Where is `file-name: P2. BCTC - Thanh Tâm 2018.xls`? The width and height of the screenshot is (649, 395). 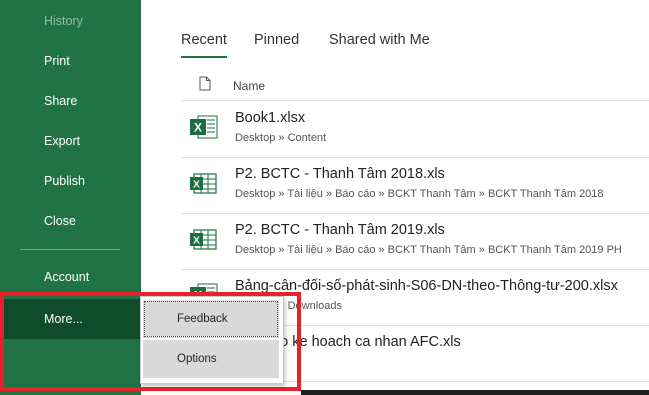
file-name: P2. BCTC - Thanh Tâm 2018.xls is located at coordinates (340, 174).